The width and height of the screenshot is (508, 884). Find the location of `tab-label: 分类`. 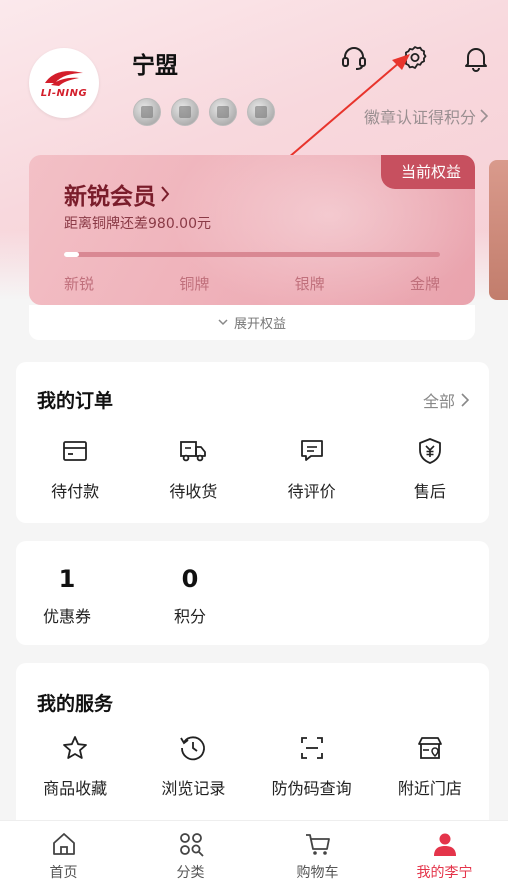

tab-label: 分类 is located at coordinates (190, 873).